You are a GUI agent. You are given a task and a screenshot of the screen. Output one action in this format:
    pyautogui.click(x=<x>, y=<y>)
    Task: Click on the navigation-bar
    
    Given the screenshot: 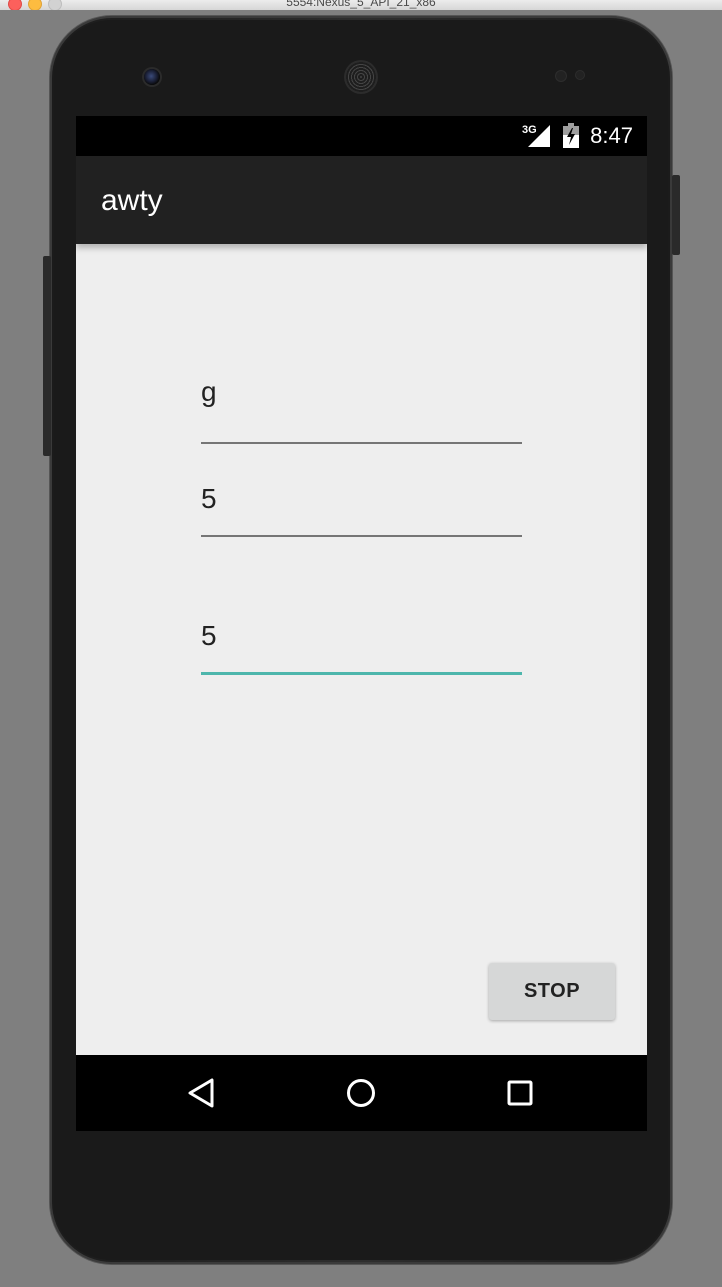 What is the action you would take?
    pyautogui.click(x=361, y=1093)
    